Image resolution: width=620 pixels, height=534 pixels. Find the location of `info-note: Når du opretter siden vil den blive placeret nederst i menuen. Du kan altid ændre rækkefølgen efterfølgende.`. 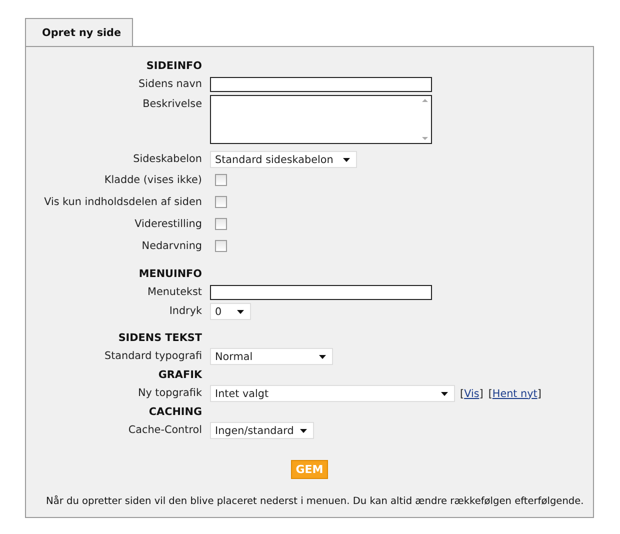

info-note: Når du opretter siden vil den blive placeret nederst i menuen. Du kan altid ændre rækkefølgen efterfølgende. is located at coordinates (315, 501).